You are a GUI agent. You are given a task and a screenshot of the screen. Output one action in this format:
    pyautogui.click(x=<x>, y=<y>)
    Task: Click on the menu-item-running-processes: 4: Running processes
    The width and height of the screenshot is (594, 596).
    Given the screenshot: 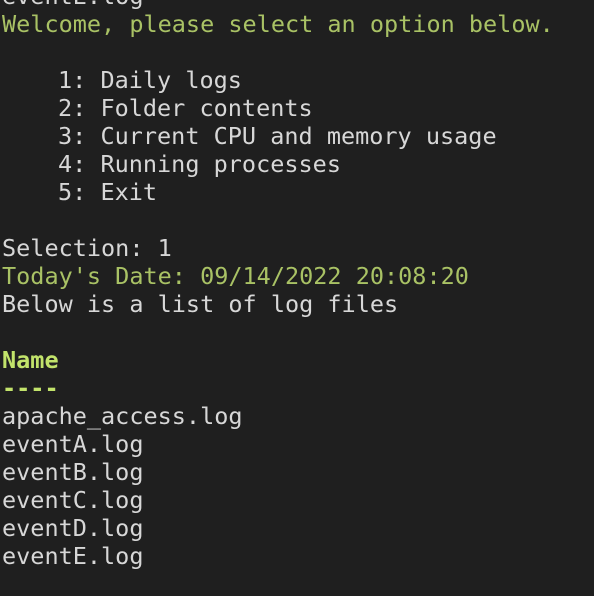 What is the action you would take?
    pyautogui.click(x=199, y=164)
    